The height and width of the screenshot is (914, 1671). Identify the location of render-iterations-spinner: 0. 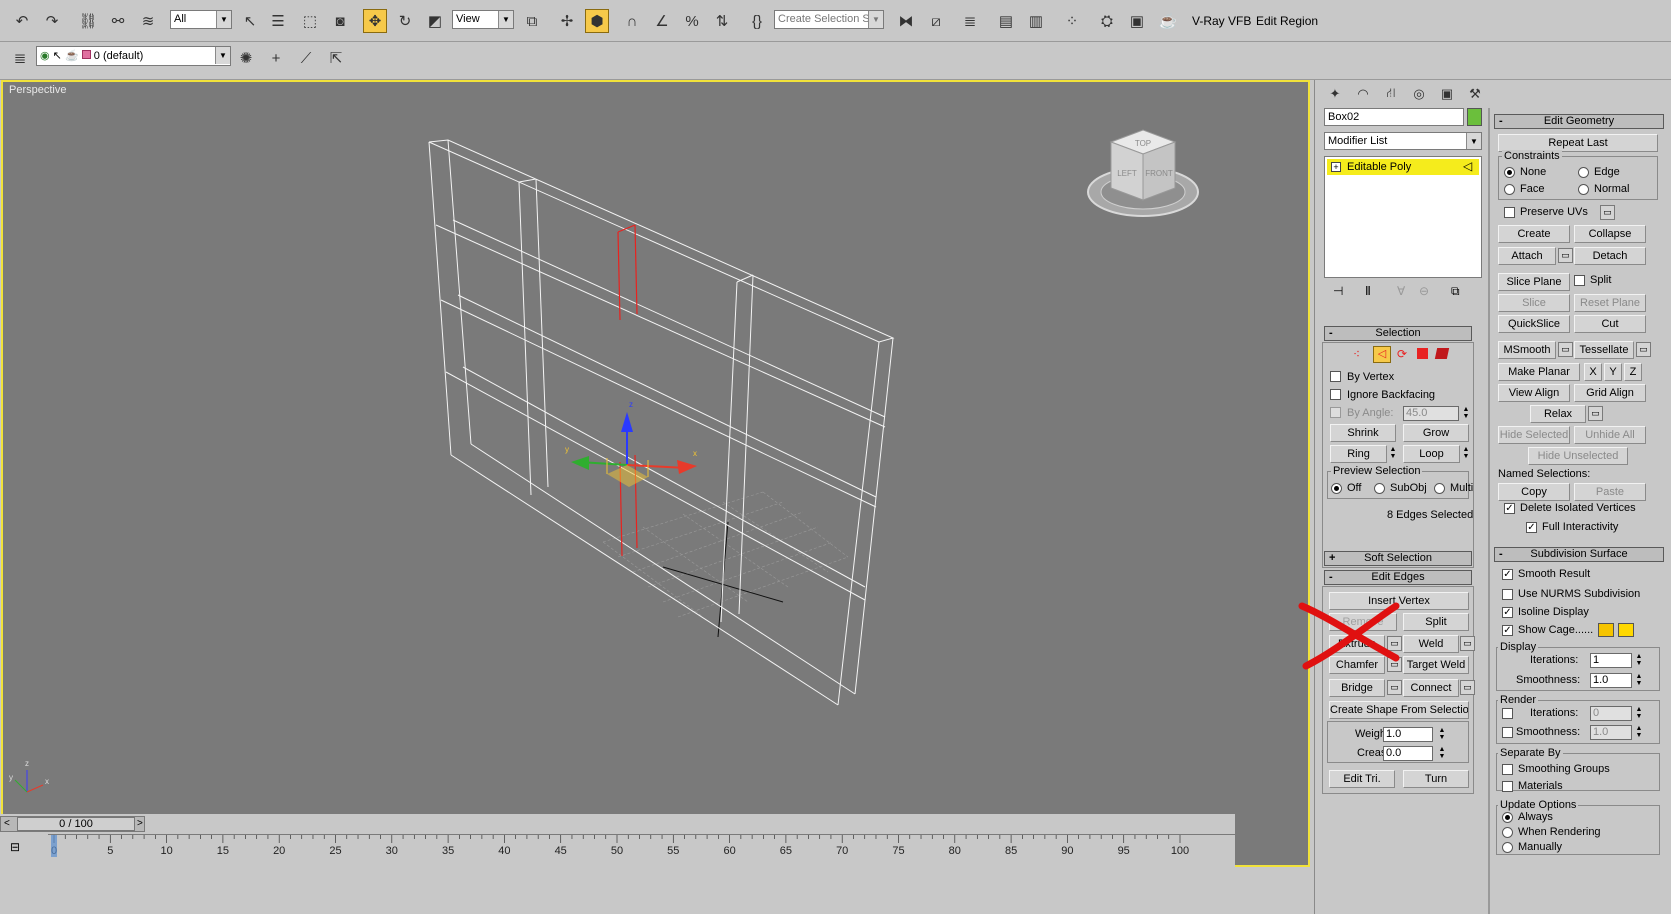
(1611, 713).